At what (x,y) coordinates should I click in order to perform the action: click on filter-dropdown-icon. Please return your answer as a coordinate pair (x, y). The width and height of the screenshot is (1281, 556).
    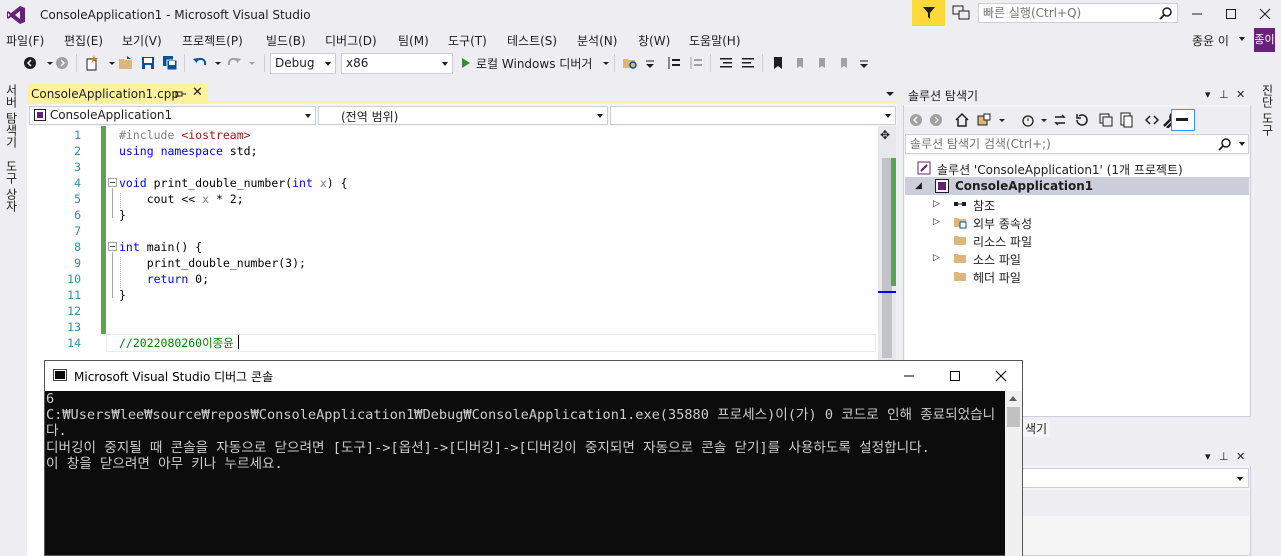
    Looking at the image, I should click on (1044, 120).